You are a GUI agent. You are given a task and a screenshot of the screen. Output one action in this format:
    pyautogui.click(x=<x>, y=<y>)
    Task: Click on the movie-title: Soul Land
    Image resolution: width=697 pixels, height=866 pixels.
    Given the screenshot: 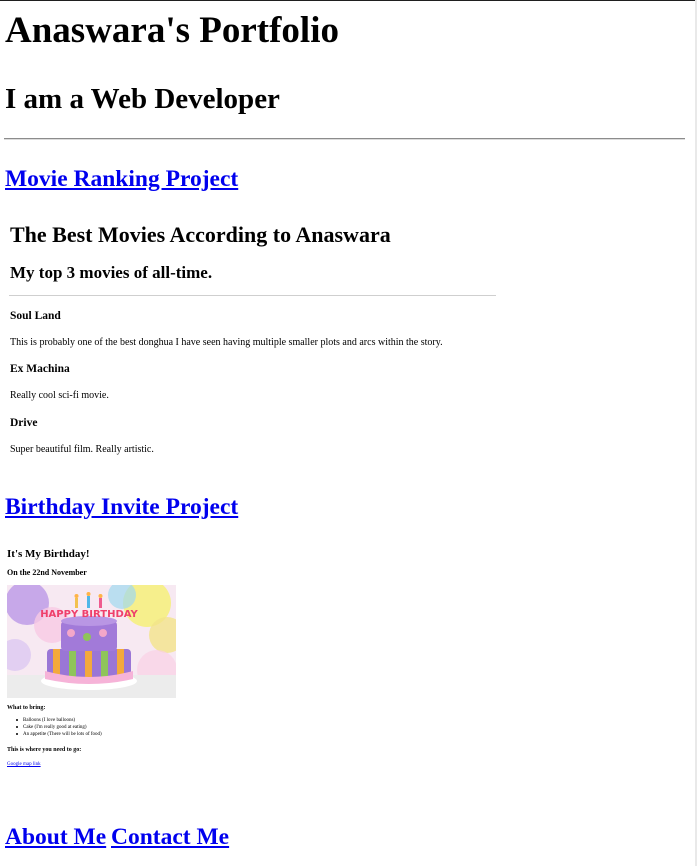 What is the action you would take?
    pyautogui.click(x=35, y=316)
    